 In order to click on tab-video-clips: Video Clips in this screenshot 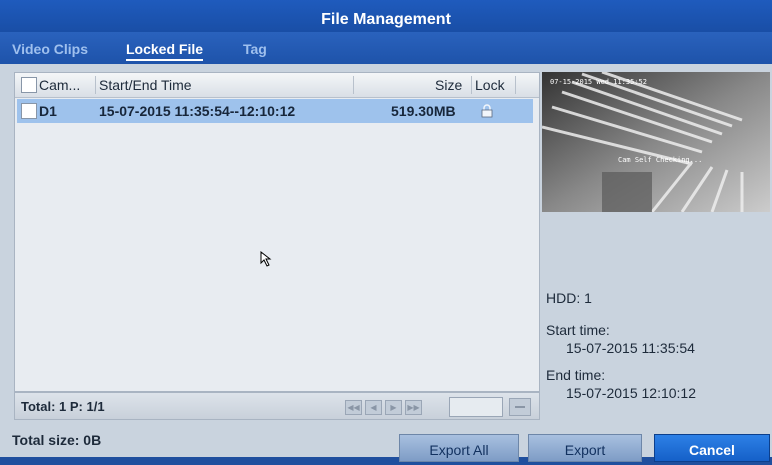, I will do `click(50, 49)`.